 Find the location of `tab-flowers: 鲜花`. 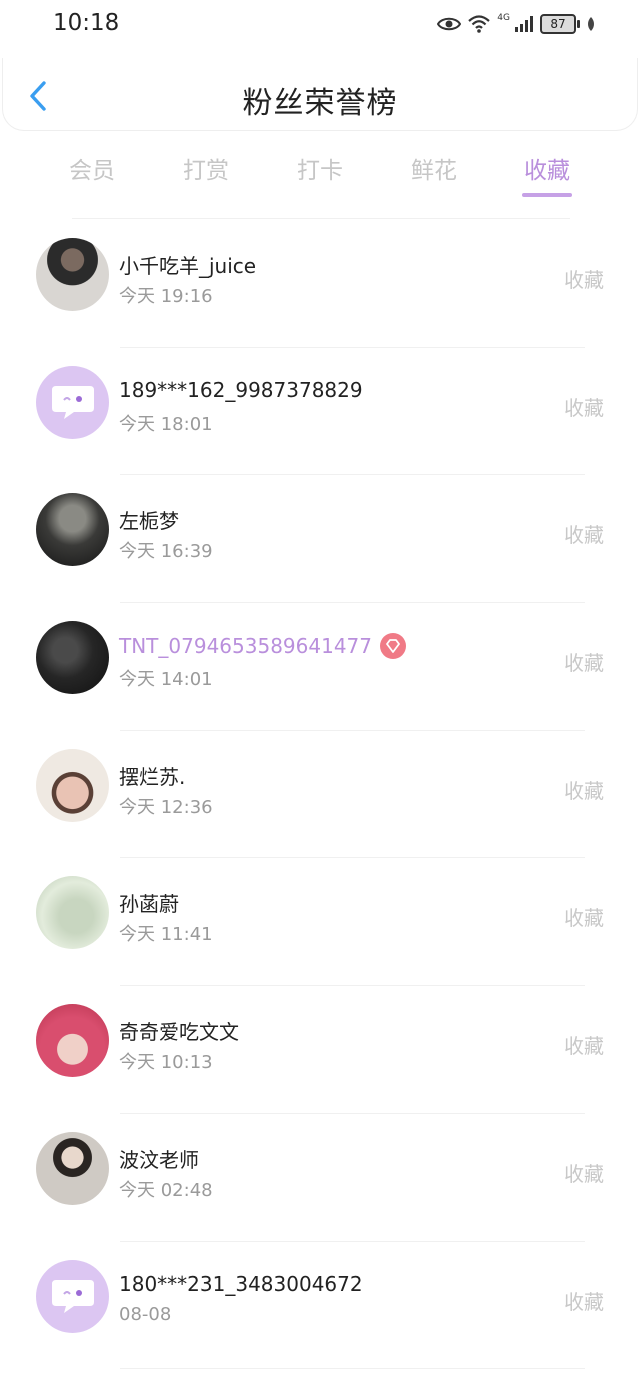

tab-flowers: 鲜花 is located at coordinates (434, 168).